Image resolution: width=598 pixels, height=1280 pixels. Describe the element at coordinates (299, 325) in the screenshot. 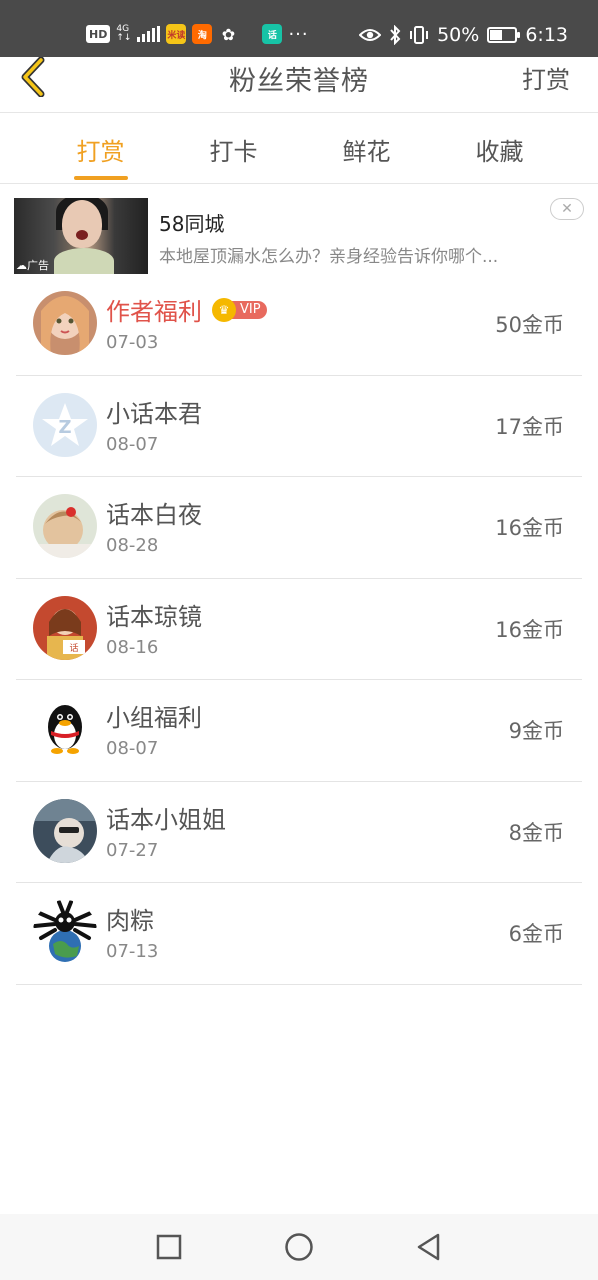

I see `list-item: 作者福利 ♛ VIP 07-03 50金币` at that location.